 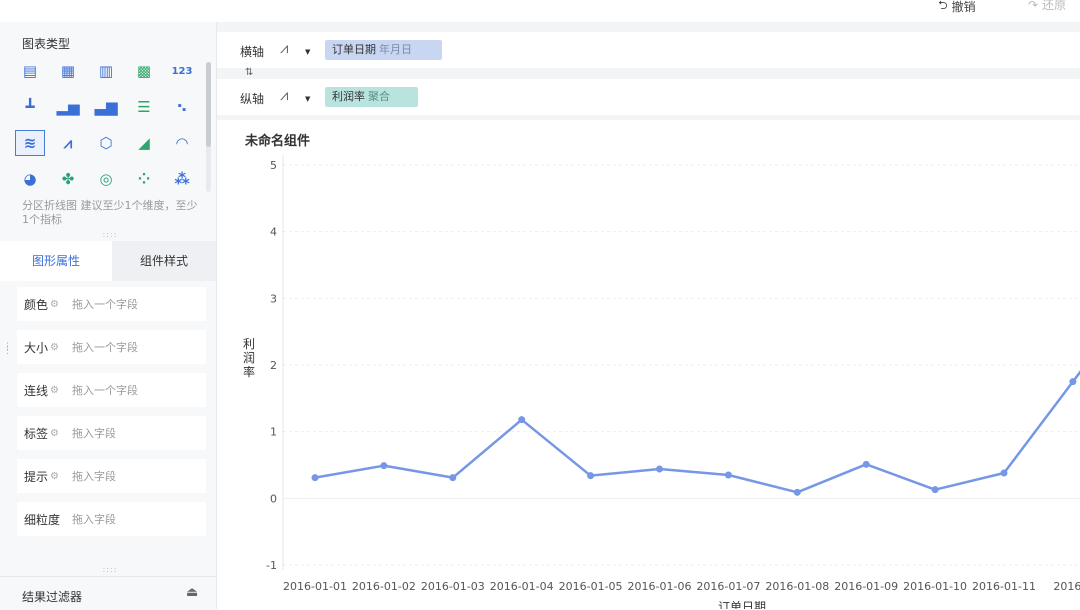 What do you see at coordinates (164, 261) in the screenshot?
I see `tab-component-style: 组件样式` at bounding box center [164, 261].